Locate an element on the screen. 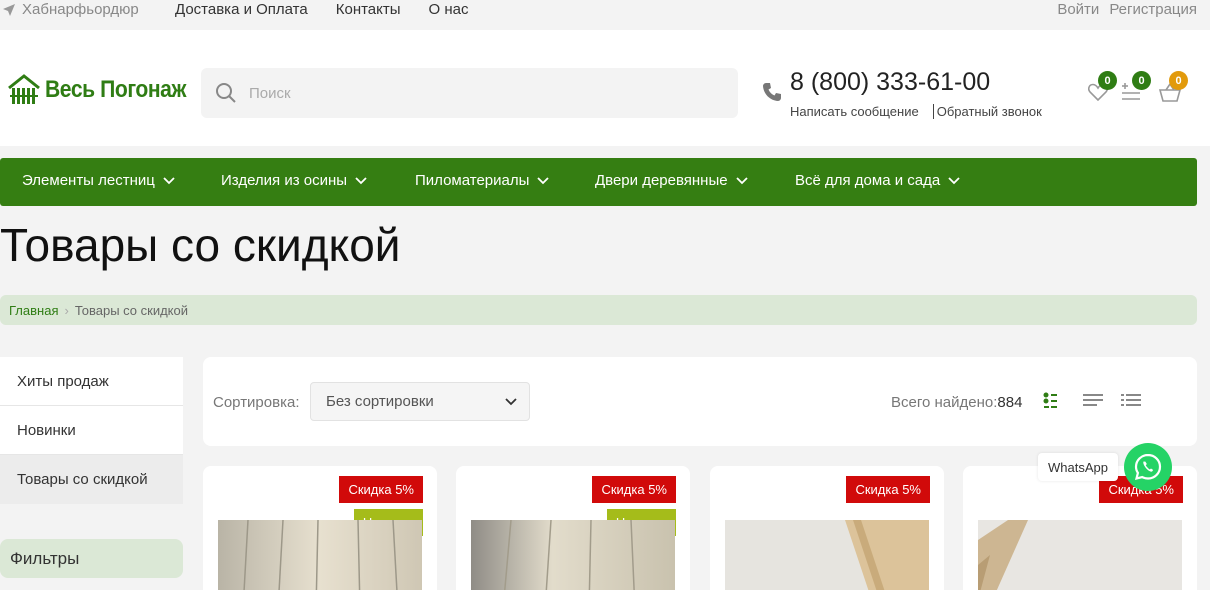  menu-item-lumber: Пиломатериалы is located at coordinates (482, 180).